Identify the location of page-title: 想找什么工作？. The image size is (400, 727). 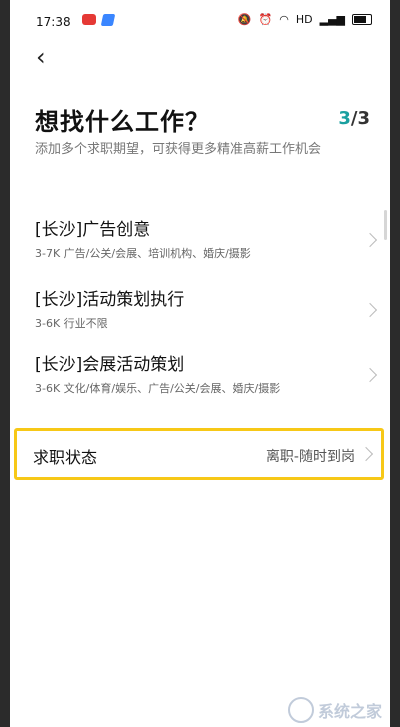
(122, 122).